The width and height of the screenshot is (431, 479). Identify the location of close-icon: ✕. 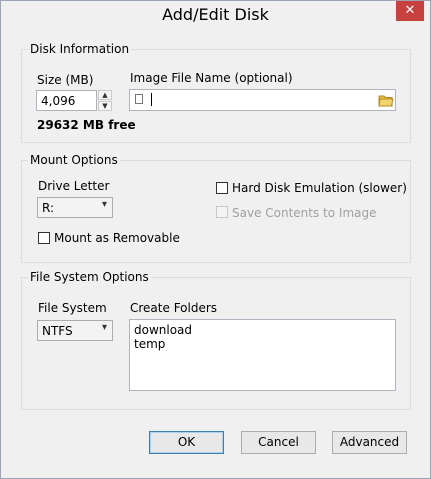
(410, 10).